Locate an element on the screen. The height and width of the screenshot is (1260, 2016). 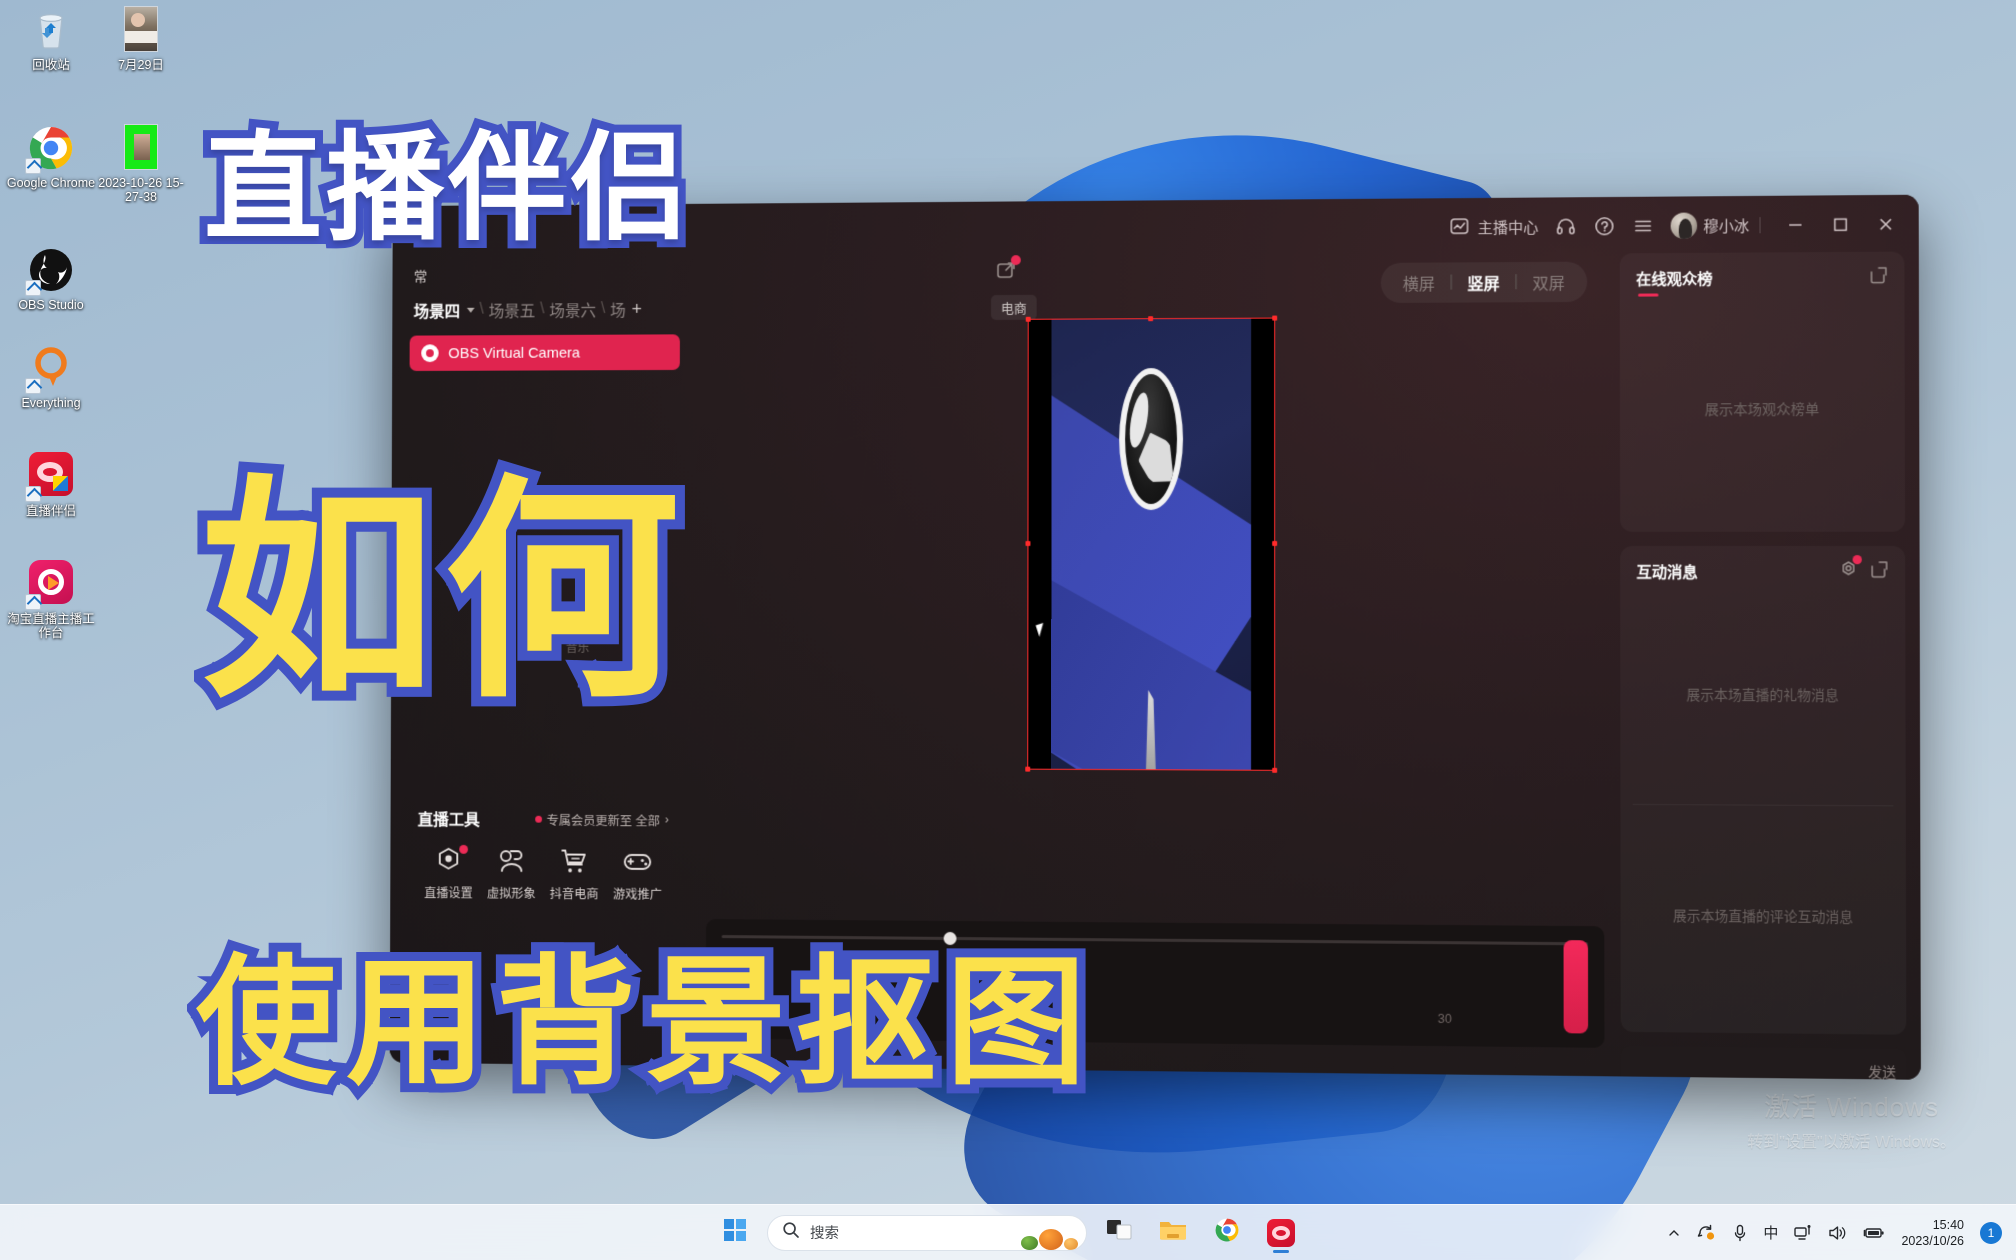
volume-slider-knob is located at coordinates (950, 938).